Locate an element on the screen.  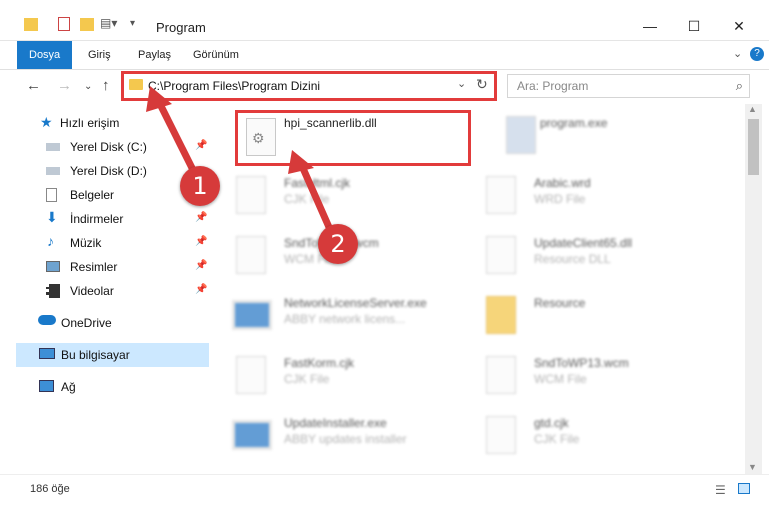
annotation-arrows is located at coordinates (241, 162).